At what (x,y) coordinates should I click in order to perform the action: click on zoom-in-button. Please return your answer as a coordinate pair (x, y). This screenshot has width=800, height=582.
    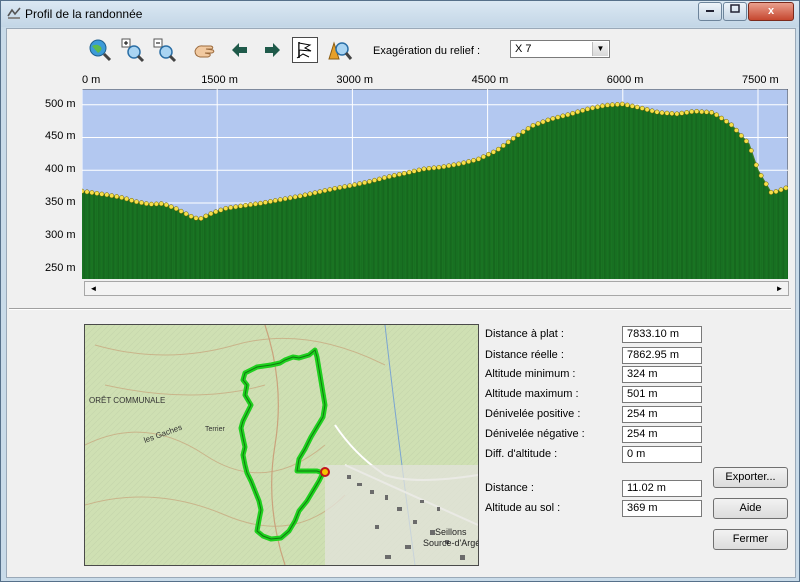
    Looking at the image, I should click on (132, 50).